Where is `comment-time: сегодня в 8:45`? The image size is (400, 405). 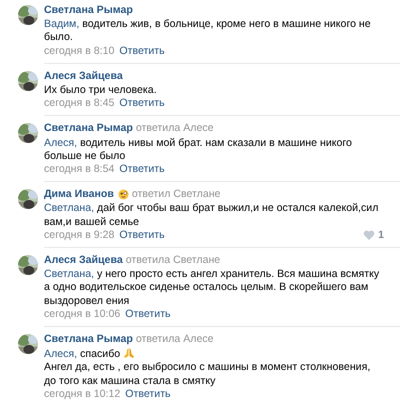 comment-time: сегодня в 8:45 is located at coordinates (79, 103).